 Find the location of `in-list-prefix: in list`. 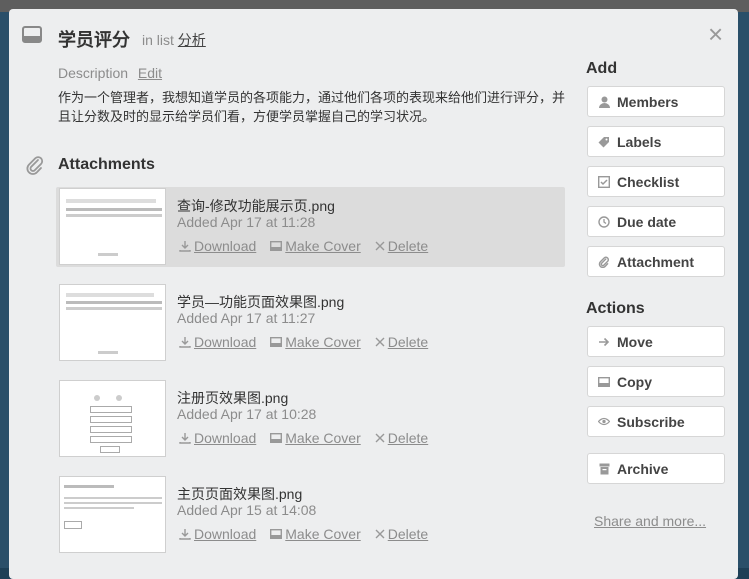

in-list-prefix: in list is located at coordinates (158, 40).